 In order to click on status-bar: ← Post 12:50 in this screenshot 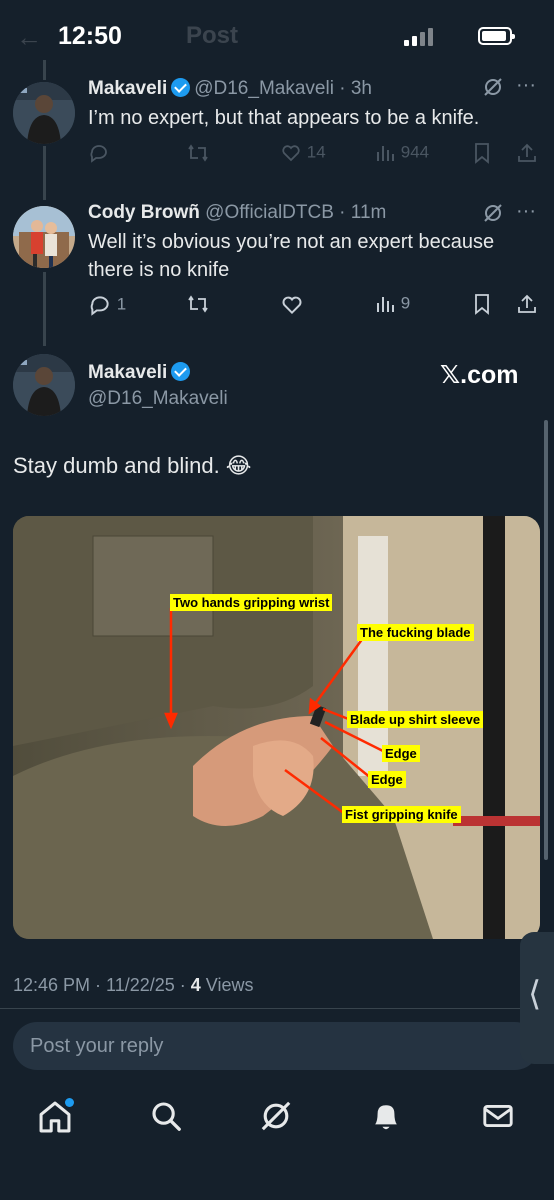, I will do `click(277, 30)`.